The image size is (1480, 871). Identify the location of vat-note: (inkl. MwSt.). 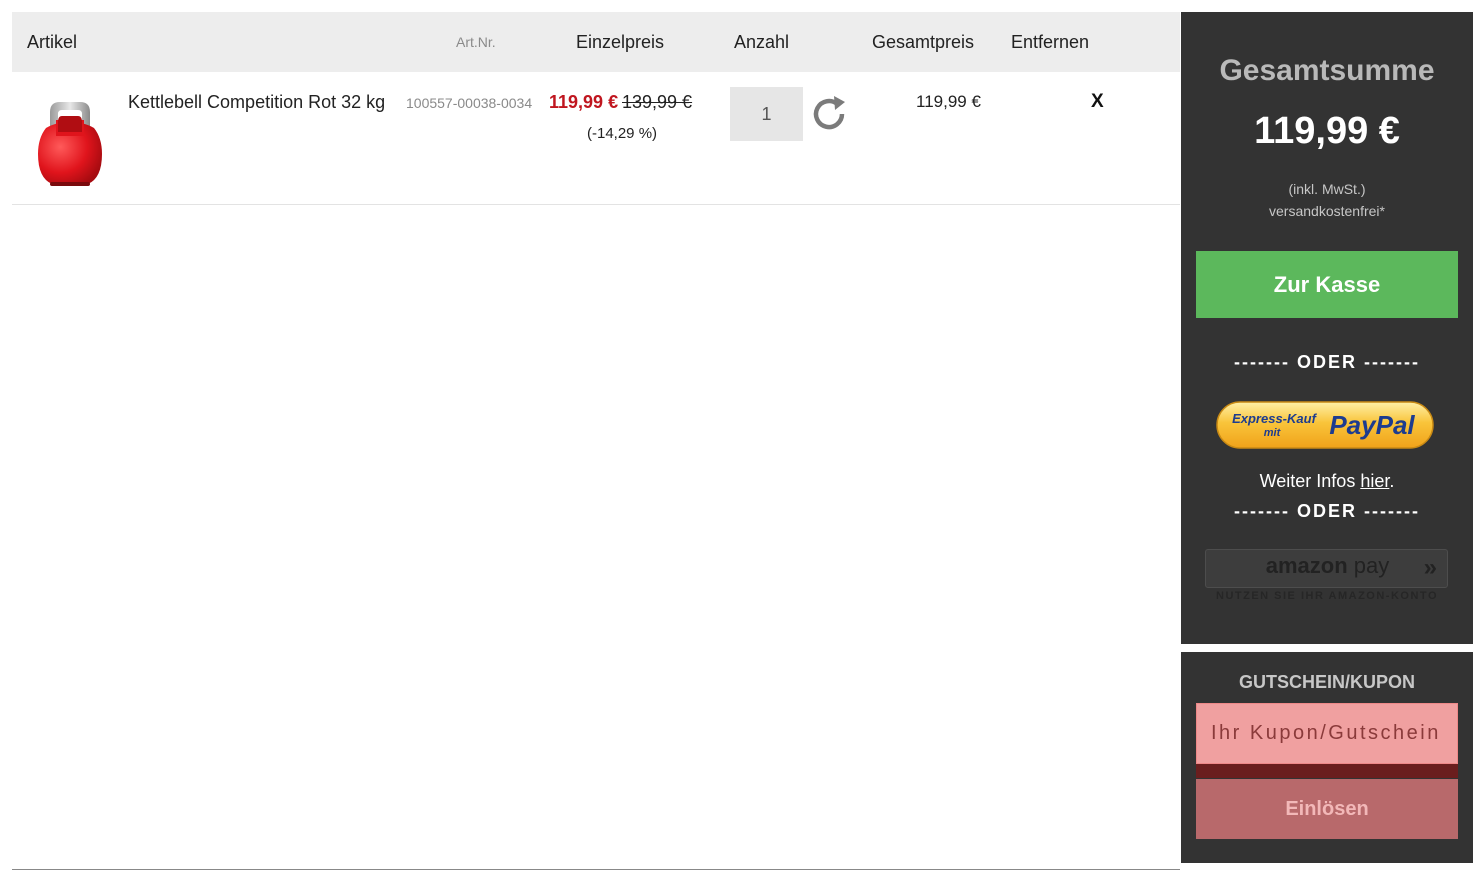
(1327, 189).